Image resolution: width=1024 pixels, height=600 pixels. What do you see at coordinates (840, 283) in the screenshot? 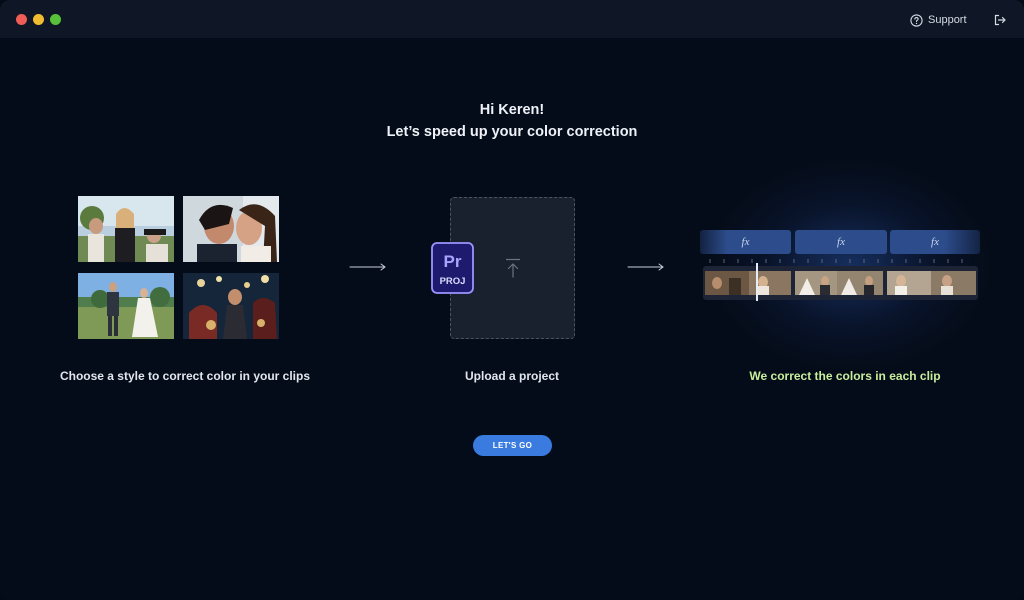
I see `timeline-clip-strip` at bounding box center [840, 283].